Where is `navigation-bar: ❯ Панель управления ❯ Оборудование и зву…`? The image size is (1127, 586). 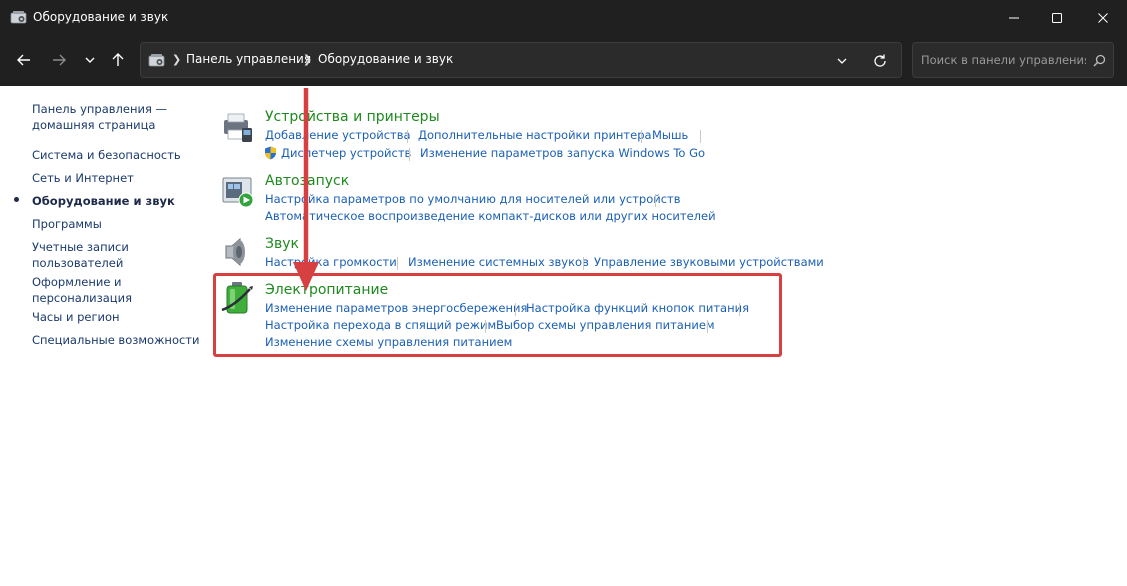
navigation-bar: ❯ Панель управления ❯ Оборудование и зву… is located at coordinates (563, 61).